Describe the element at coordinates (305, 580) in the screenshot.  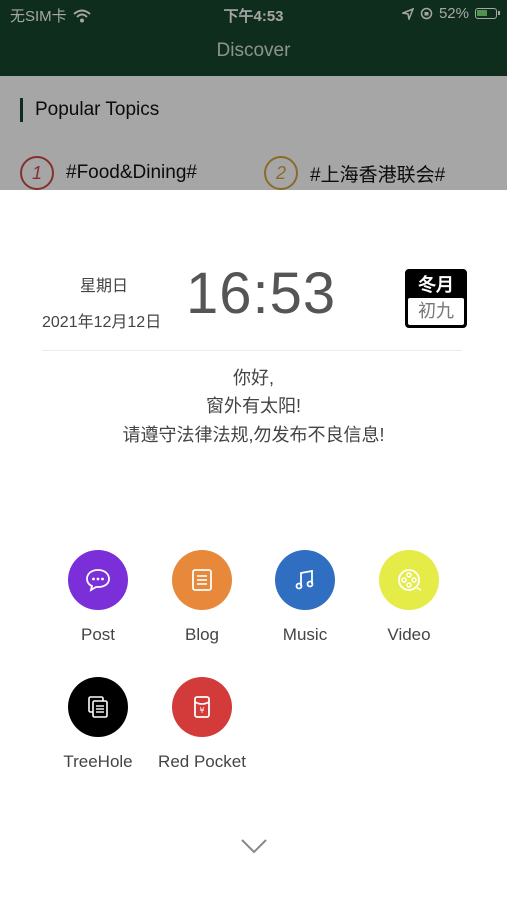
I see `music-note-icon` at that location.